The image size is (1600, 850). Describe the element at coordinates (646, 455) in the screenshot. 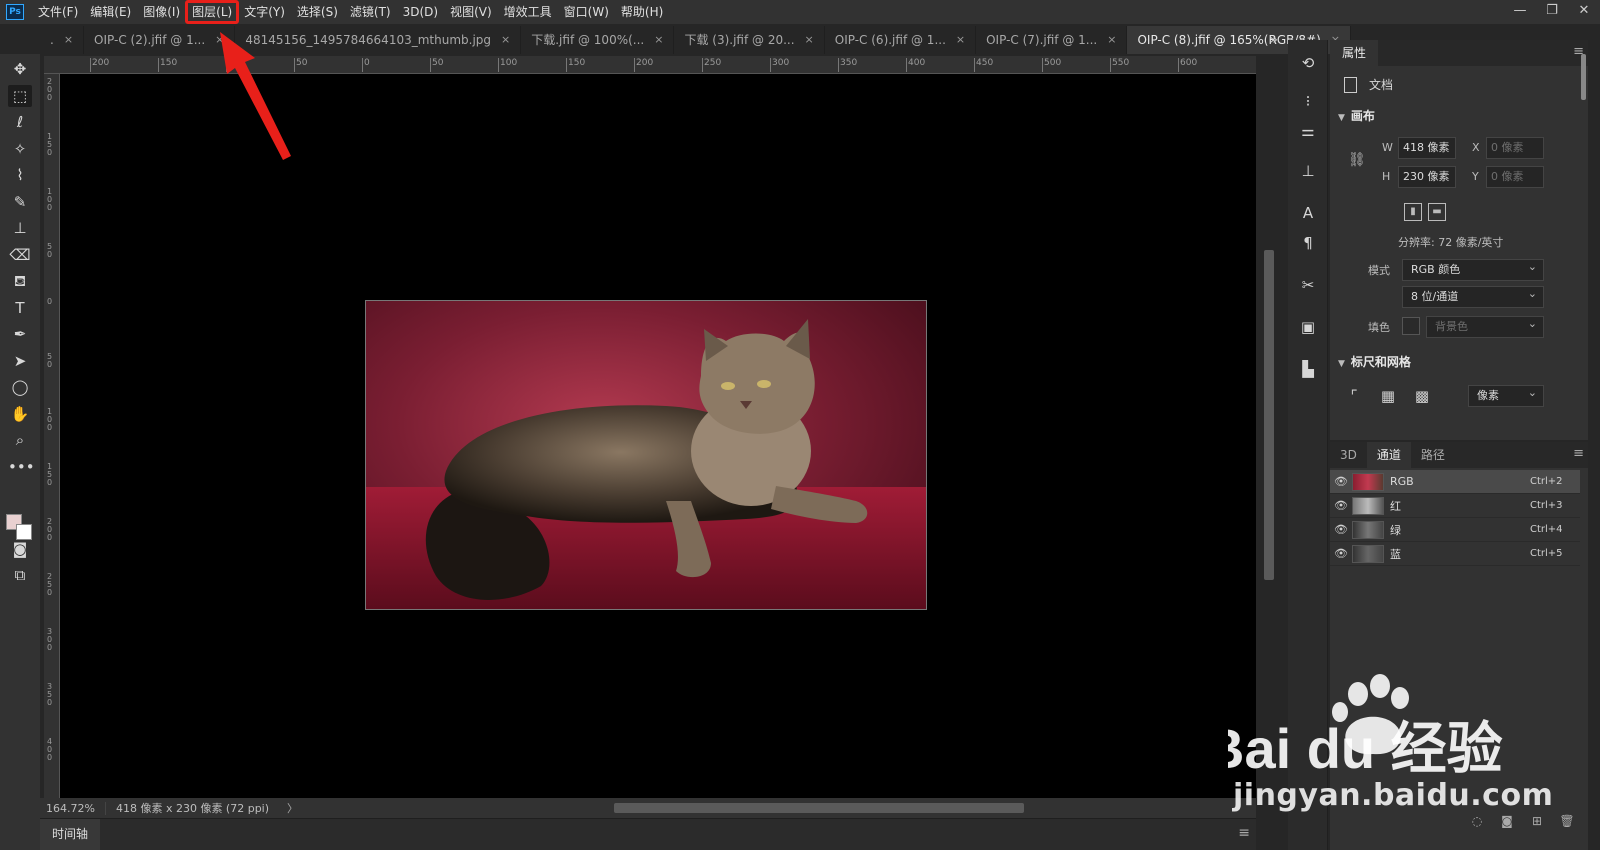

I see `document-image` at that location.